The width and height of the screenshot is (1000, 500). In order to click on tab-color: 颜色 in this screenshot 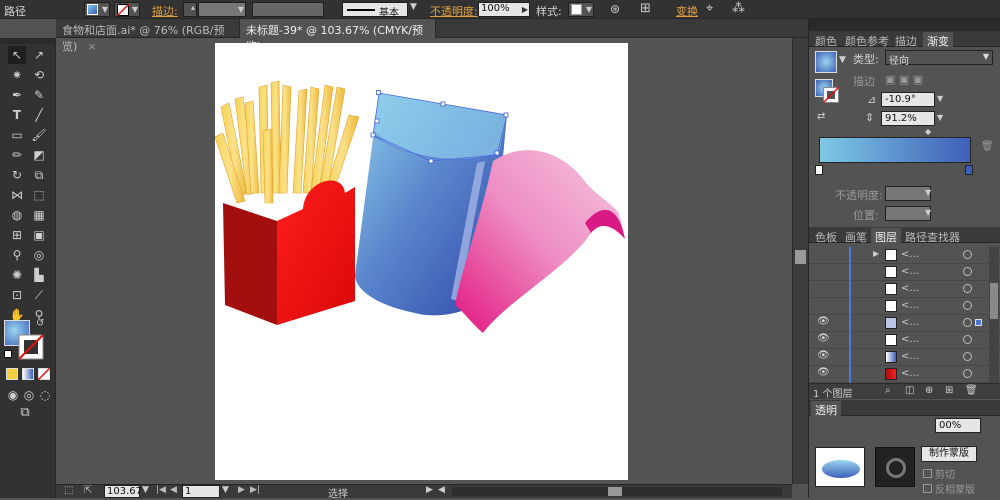, I will do `click(826, 40)`.